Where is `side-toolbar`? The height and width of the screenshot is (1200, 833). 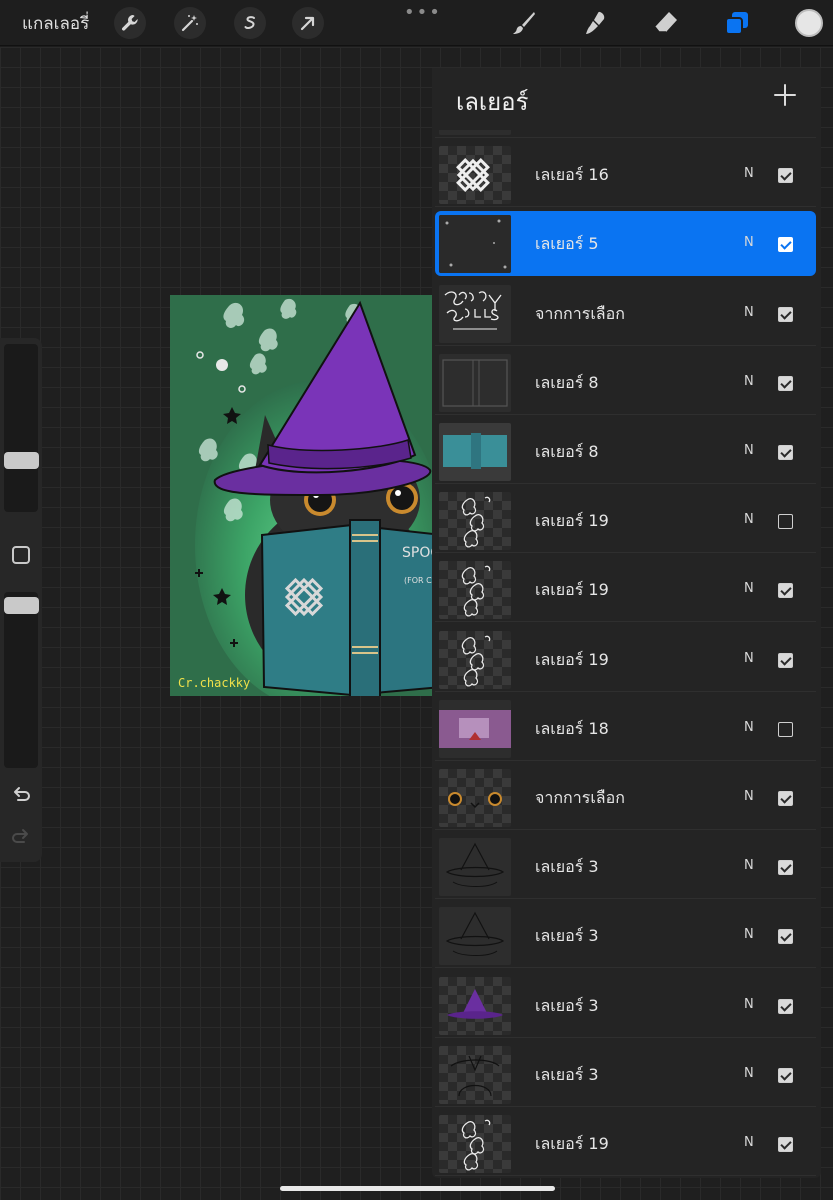 side-toolbar is located at coordinates (21, 600).